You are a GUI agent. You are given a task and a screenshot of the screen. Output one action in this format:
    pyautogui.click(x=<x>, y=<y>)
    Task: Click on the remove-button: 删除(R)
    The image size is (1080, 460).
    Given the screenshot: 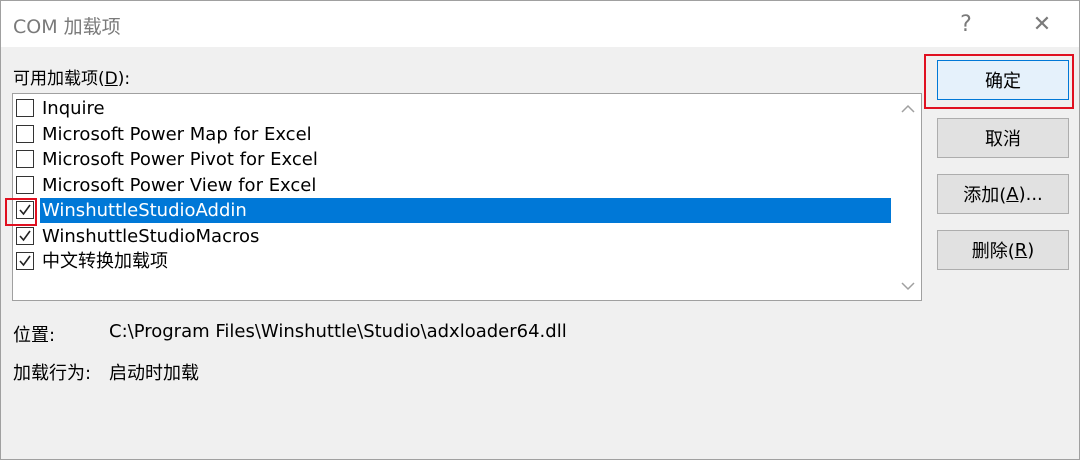 What is the action you would take?
    pyautogui.click(x=1003, y=250)
    